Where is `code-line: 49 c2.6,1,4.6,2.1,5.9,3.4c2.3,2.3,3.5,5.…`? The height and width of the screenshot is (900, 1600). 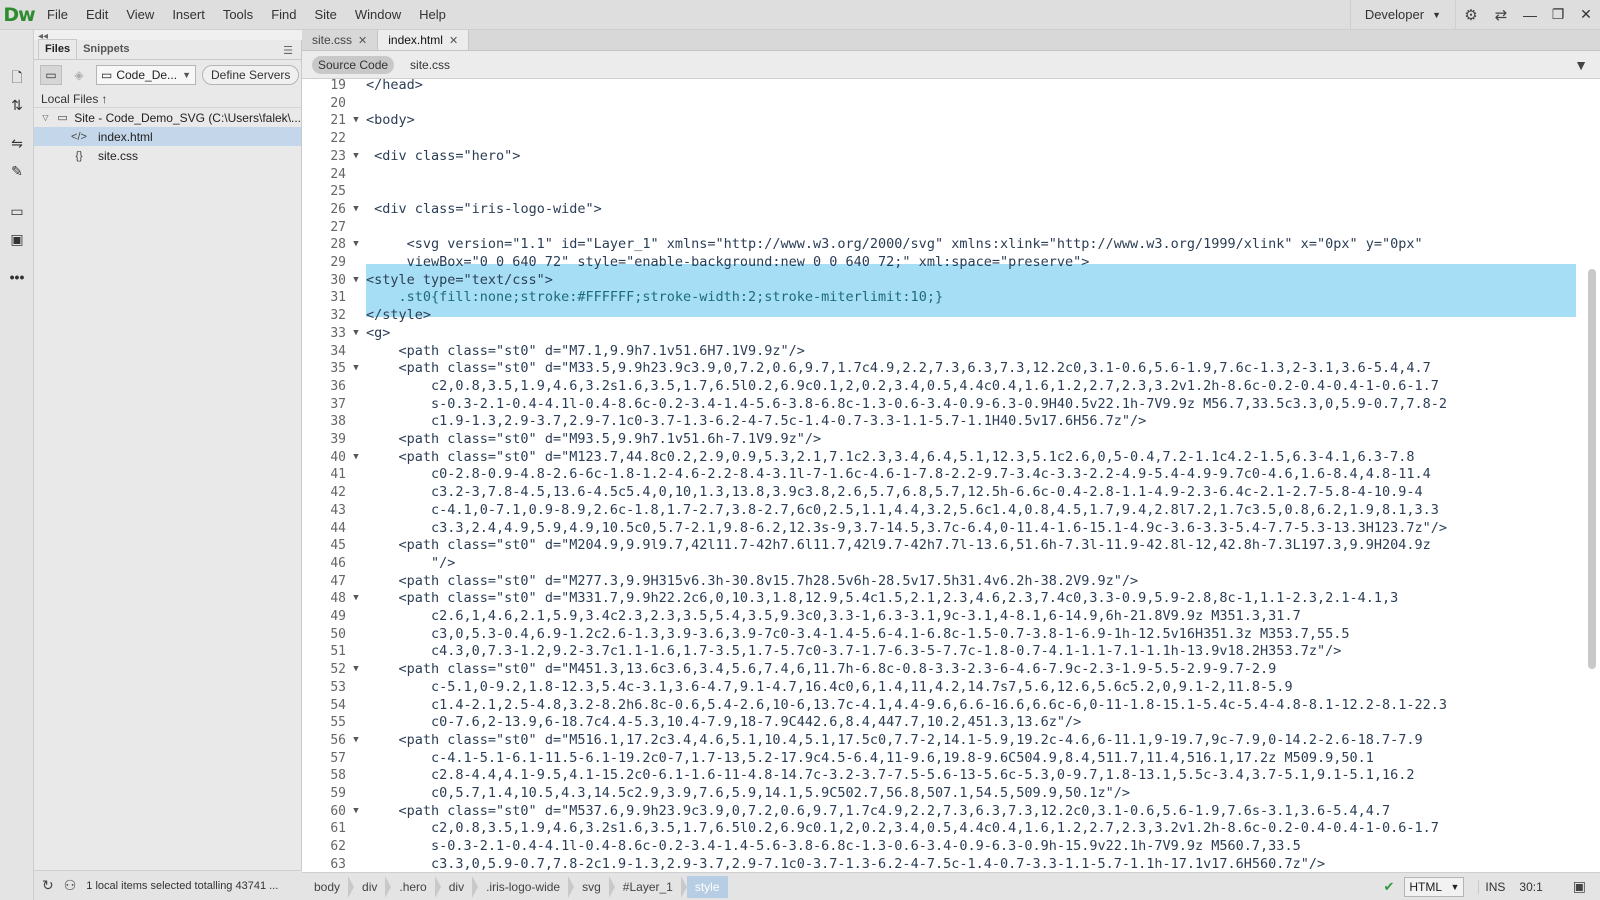
code-line: 49 c2.6,1,4.6,2.1,5.9,3.4c2.3,2.3,3.5,5.… is located at coordinates (937, 617).